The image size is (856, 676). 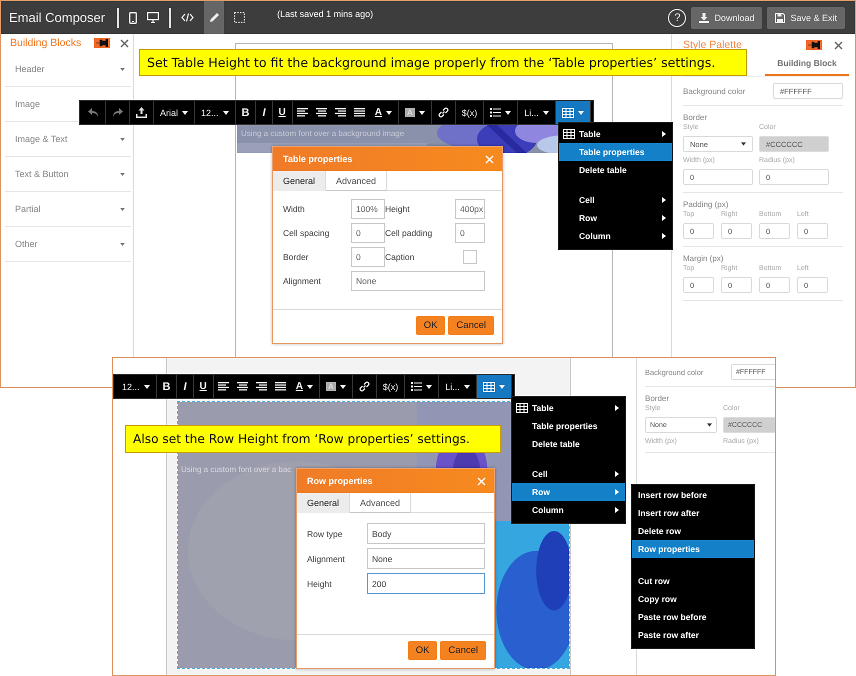 I want to click on menu-item: Delete row, so click(x=693, y=531).